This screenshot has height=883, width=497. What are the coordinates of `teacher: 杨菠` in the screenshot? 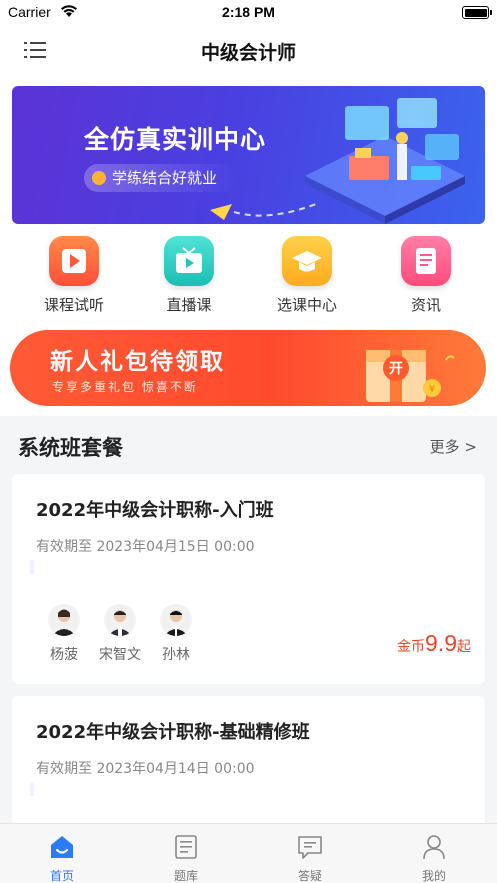 It's located at (64, 634).